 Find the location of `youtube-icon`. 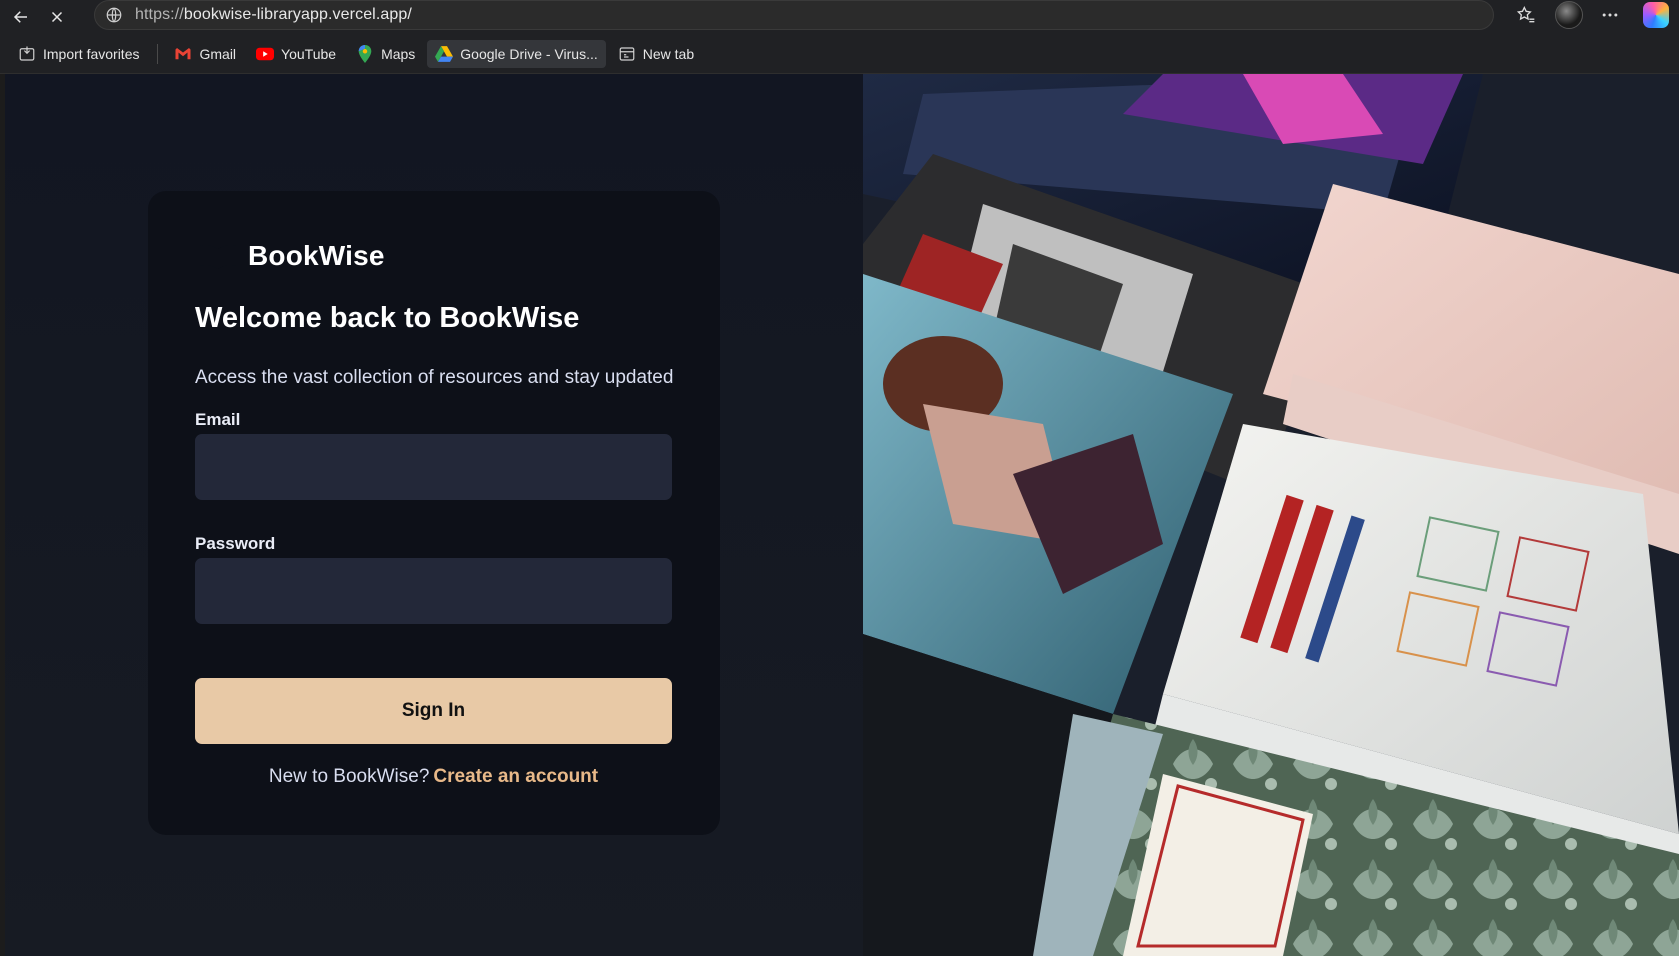

youtube-icon is located at coordinates (265, 54).